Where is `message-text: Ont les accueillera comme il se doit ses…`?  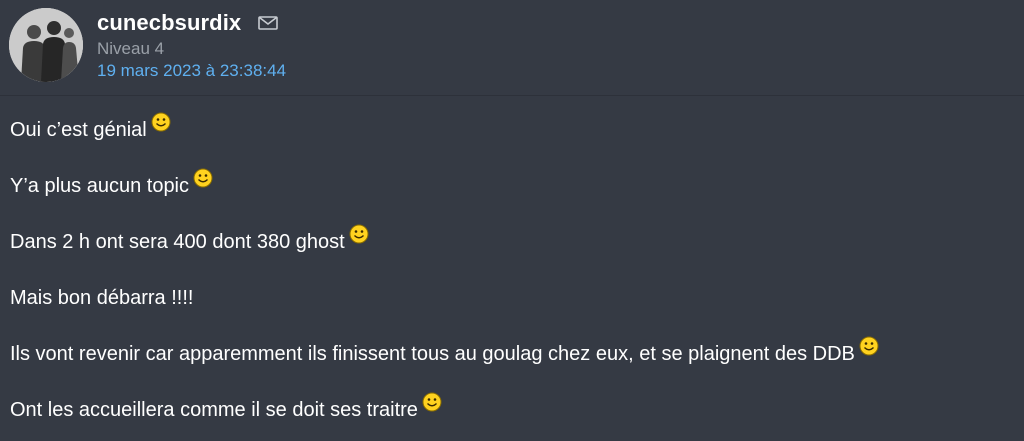
message-text: Ont les accueillera comme il se doit ses… is located at coordinates (214, 410).